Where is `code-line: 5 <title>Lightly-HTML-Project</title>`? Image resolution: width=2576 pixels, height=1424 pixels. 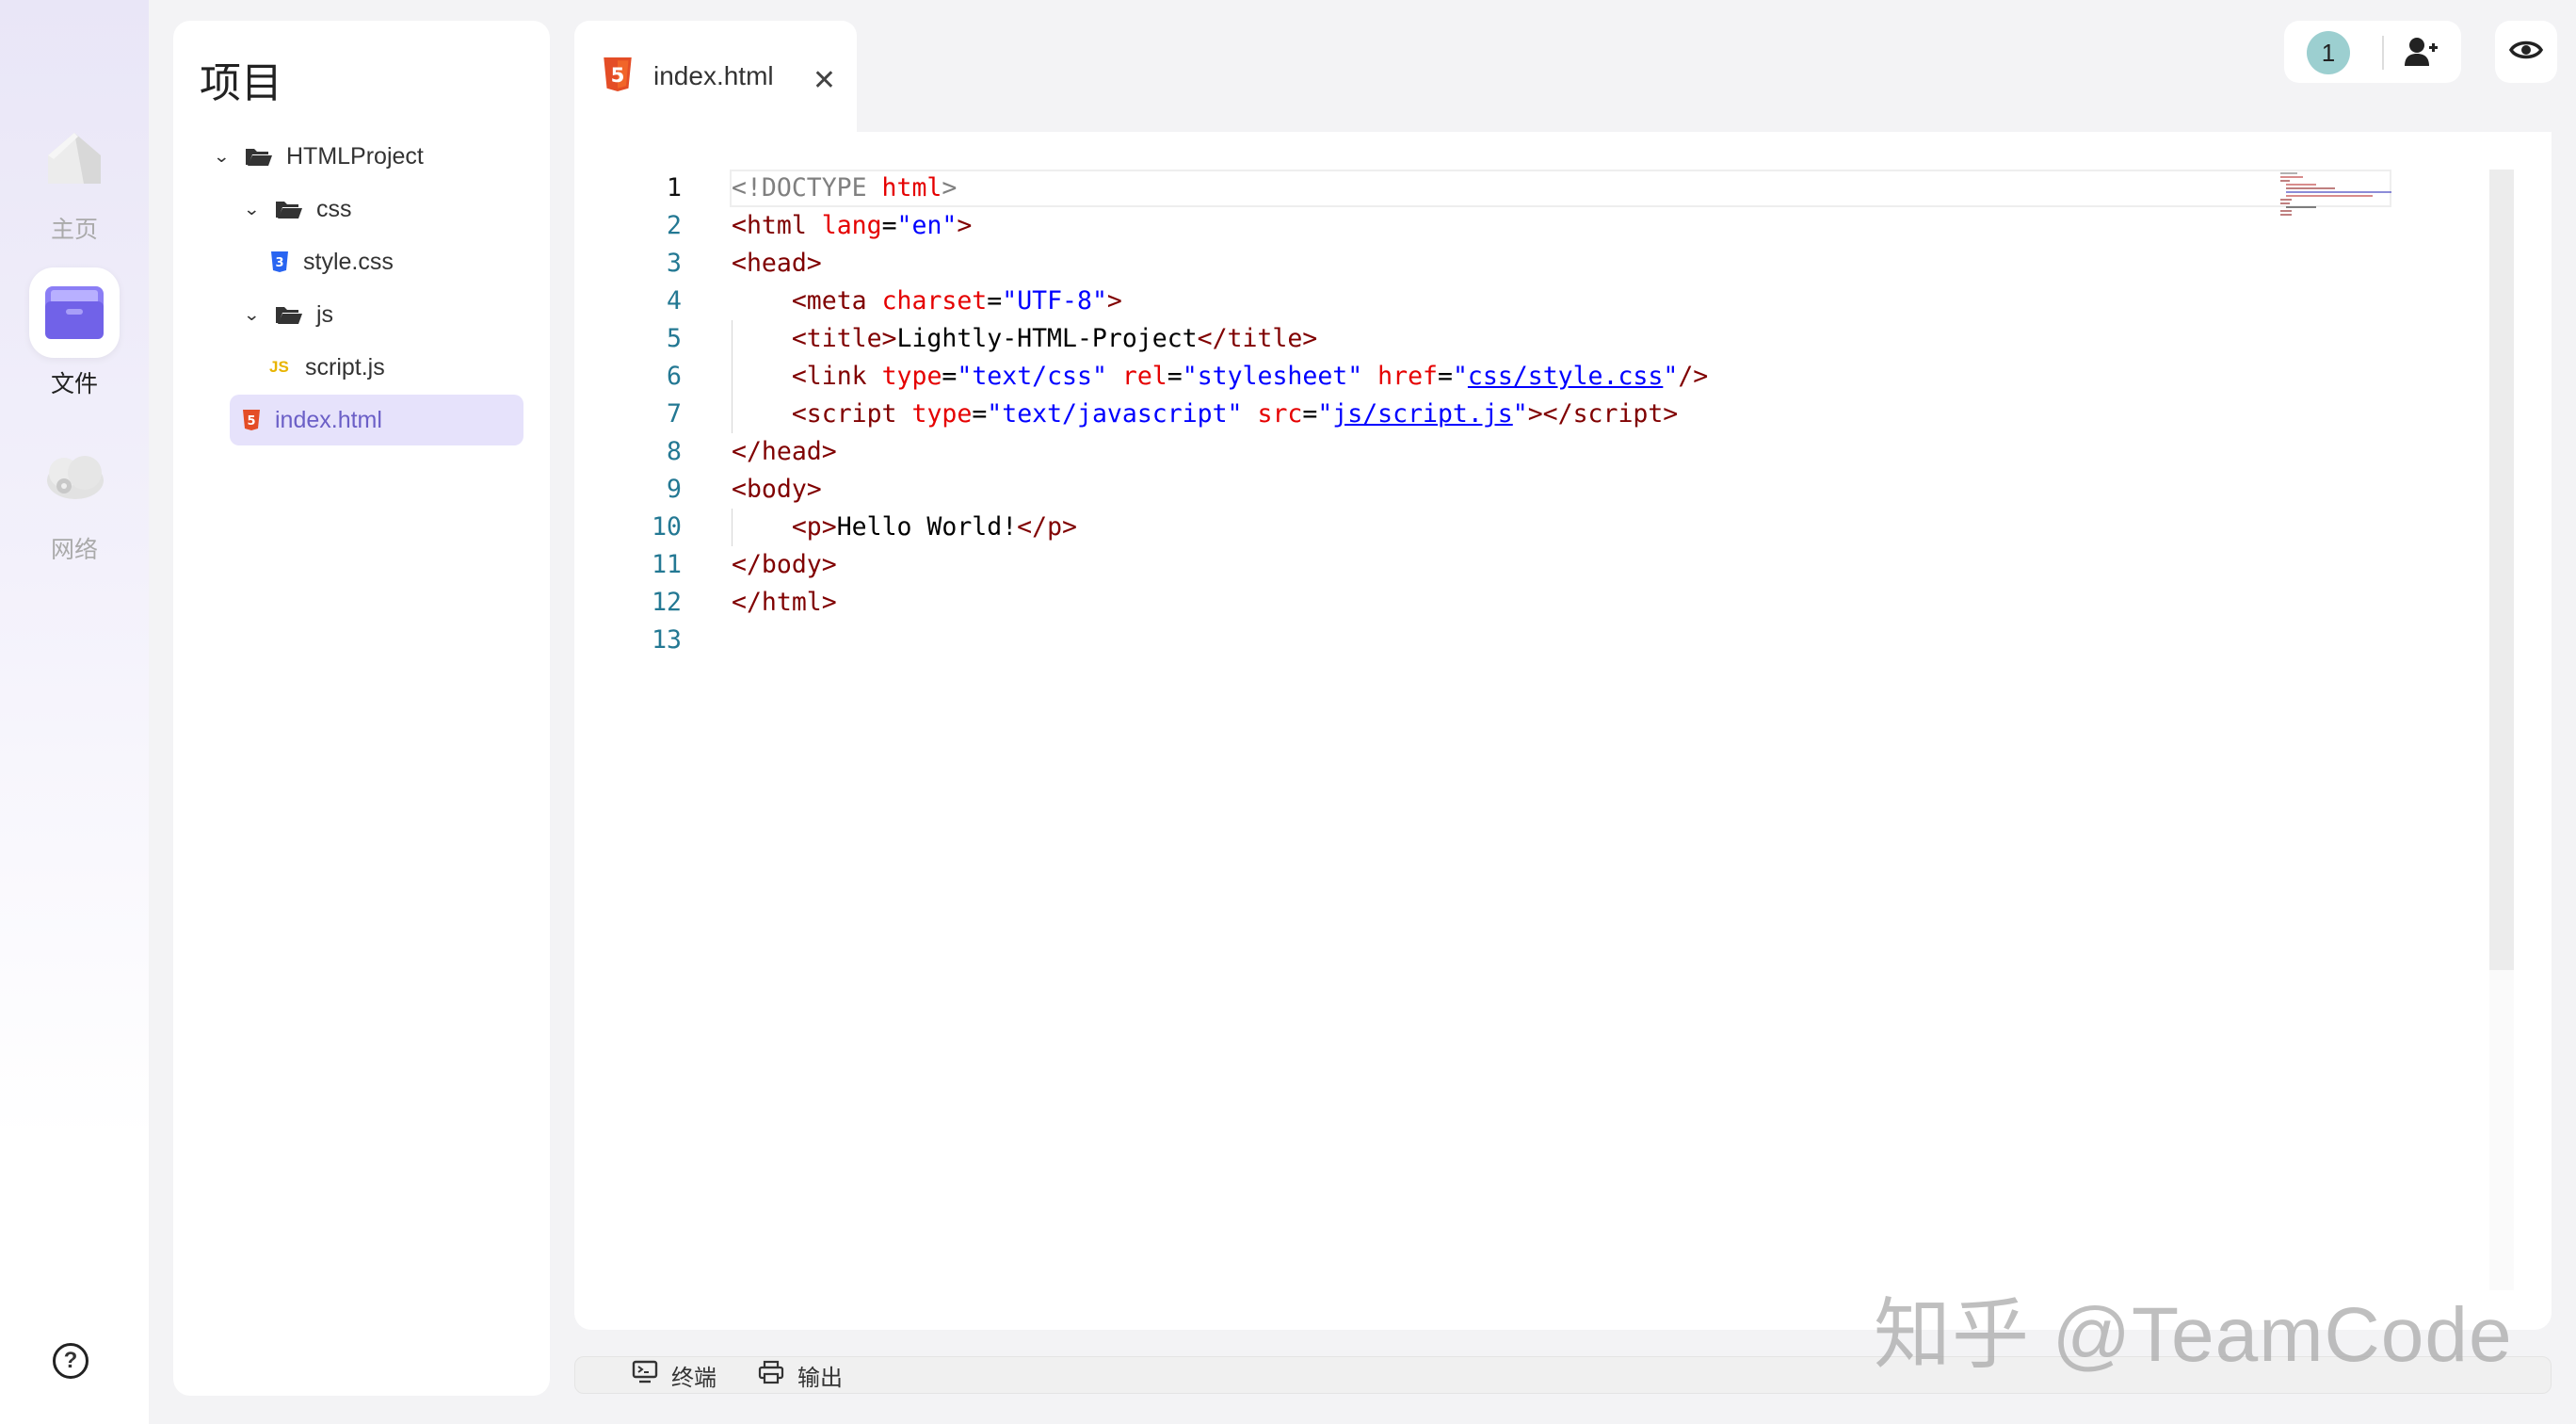
code-line: 5 <title>Lightly-HTML-Project</title> is located at coordinates (1530, 339).